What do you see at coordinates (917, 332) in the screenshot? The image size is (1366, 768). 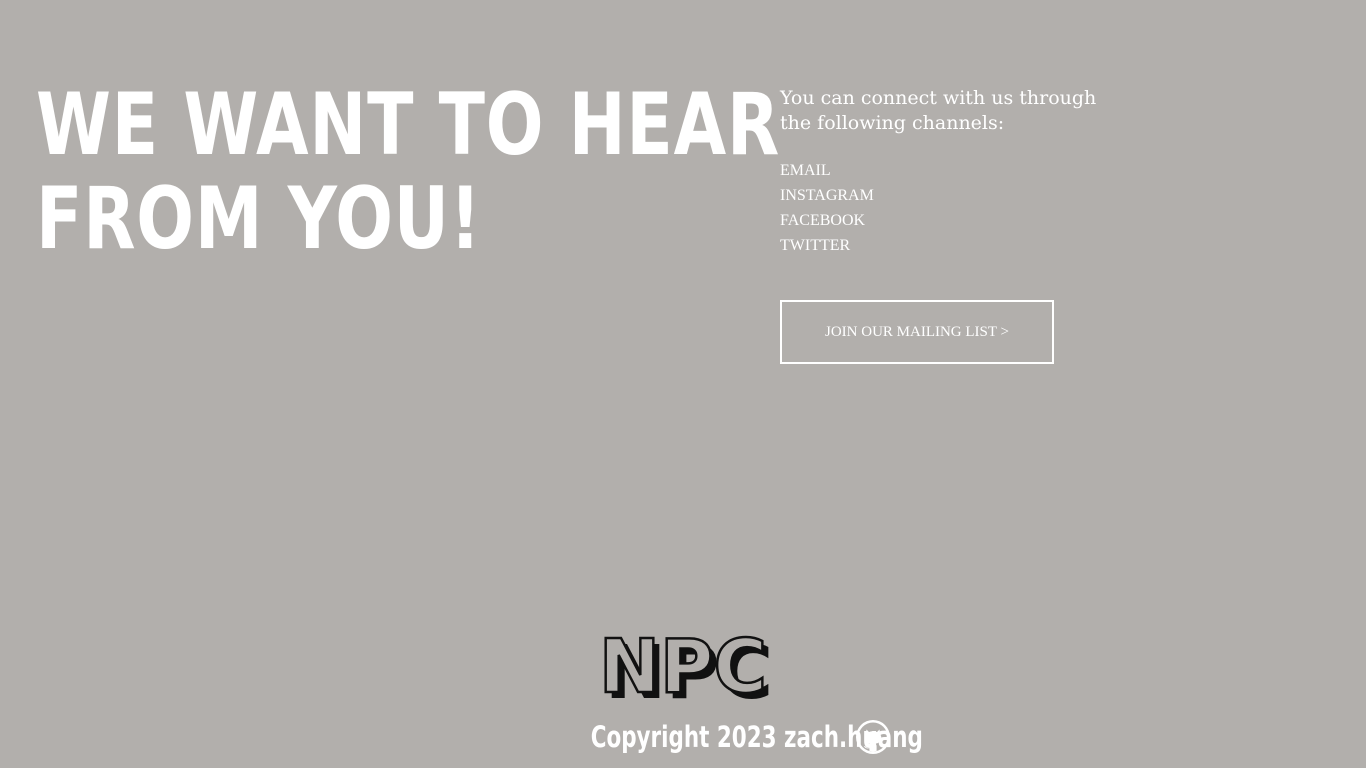 I see `join-mailing-list-button: JOIN OUR MAILING LIST >` at bounding box center [917, 332].